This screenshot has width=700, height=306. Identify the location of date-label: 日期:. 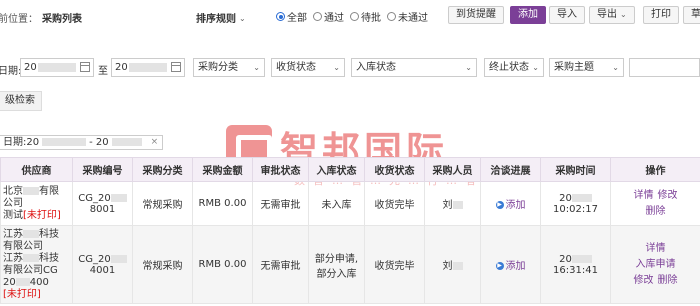
(11, 71).